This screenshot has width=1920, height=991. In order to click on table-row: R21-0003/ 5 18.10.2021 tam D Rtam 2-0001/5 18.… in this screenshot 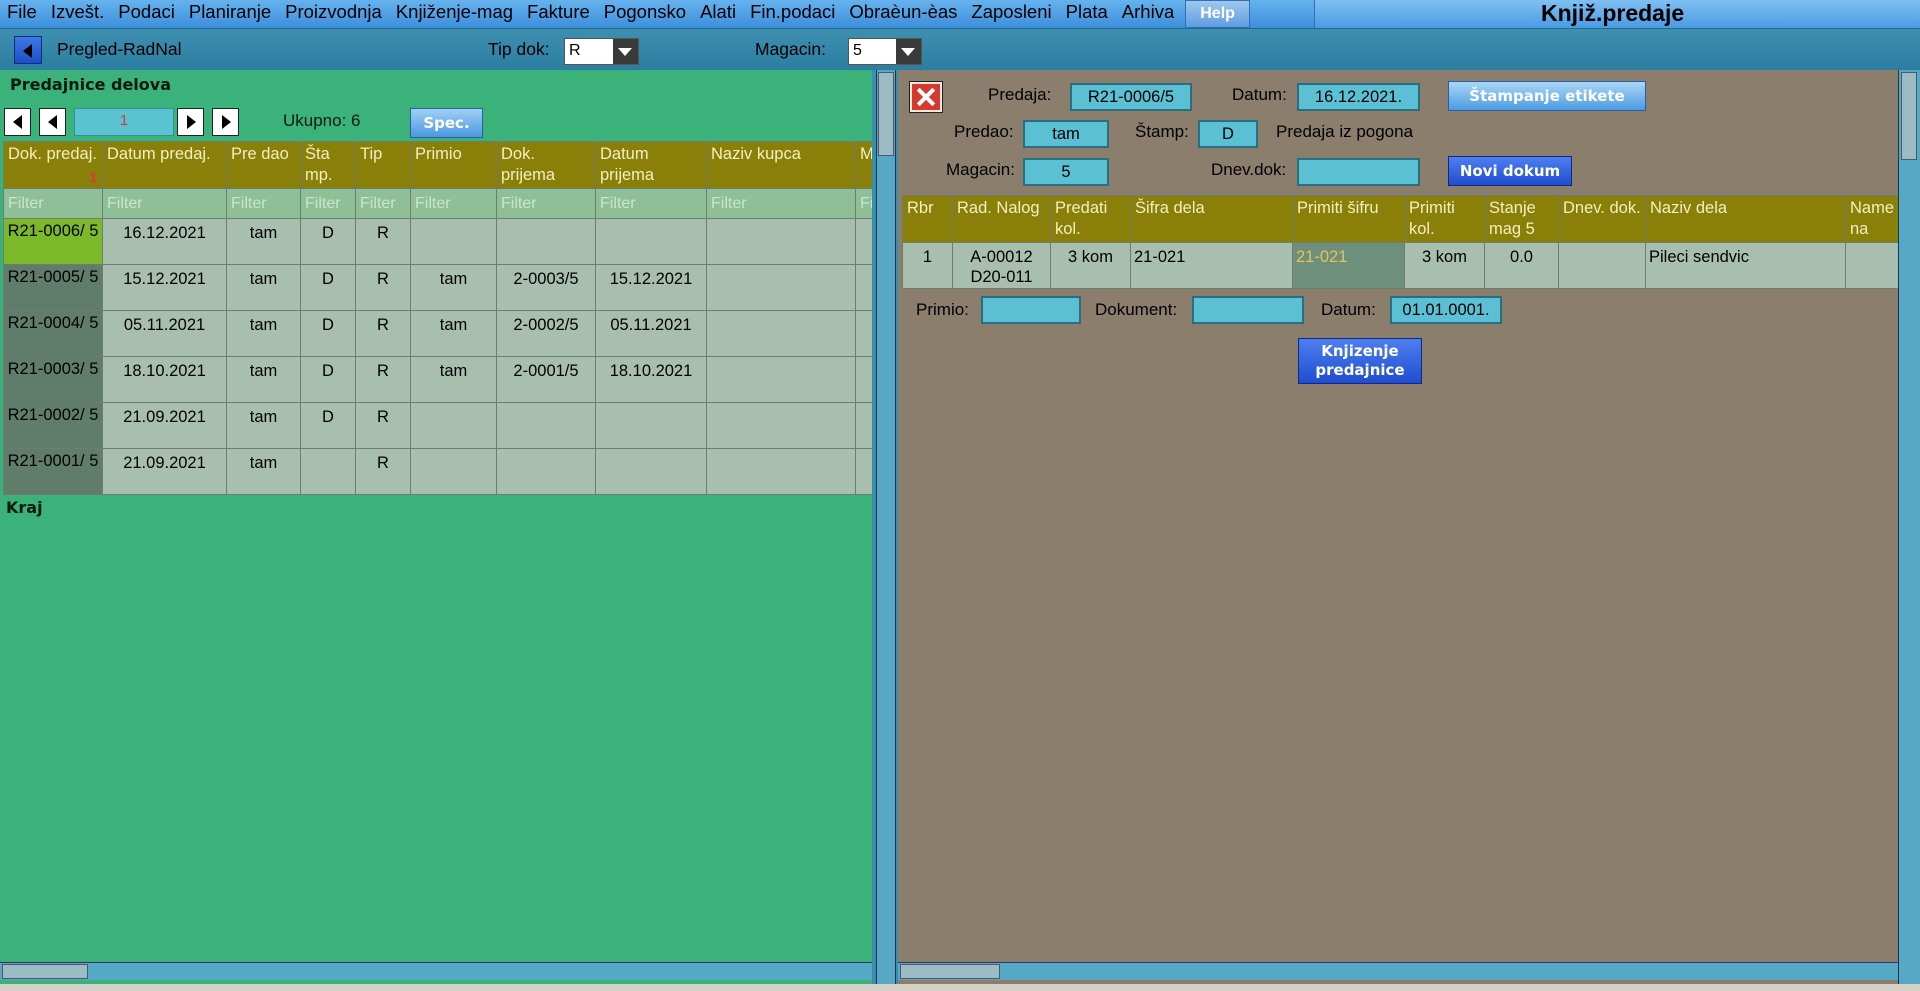, I will do `click(437, 379)`.